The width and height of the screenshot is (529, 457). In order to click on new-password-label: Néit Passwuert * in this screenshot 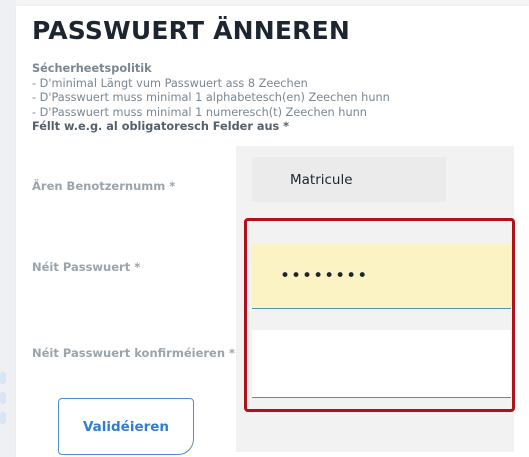, I will do `click(86, 267)`.